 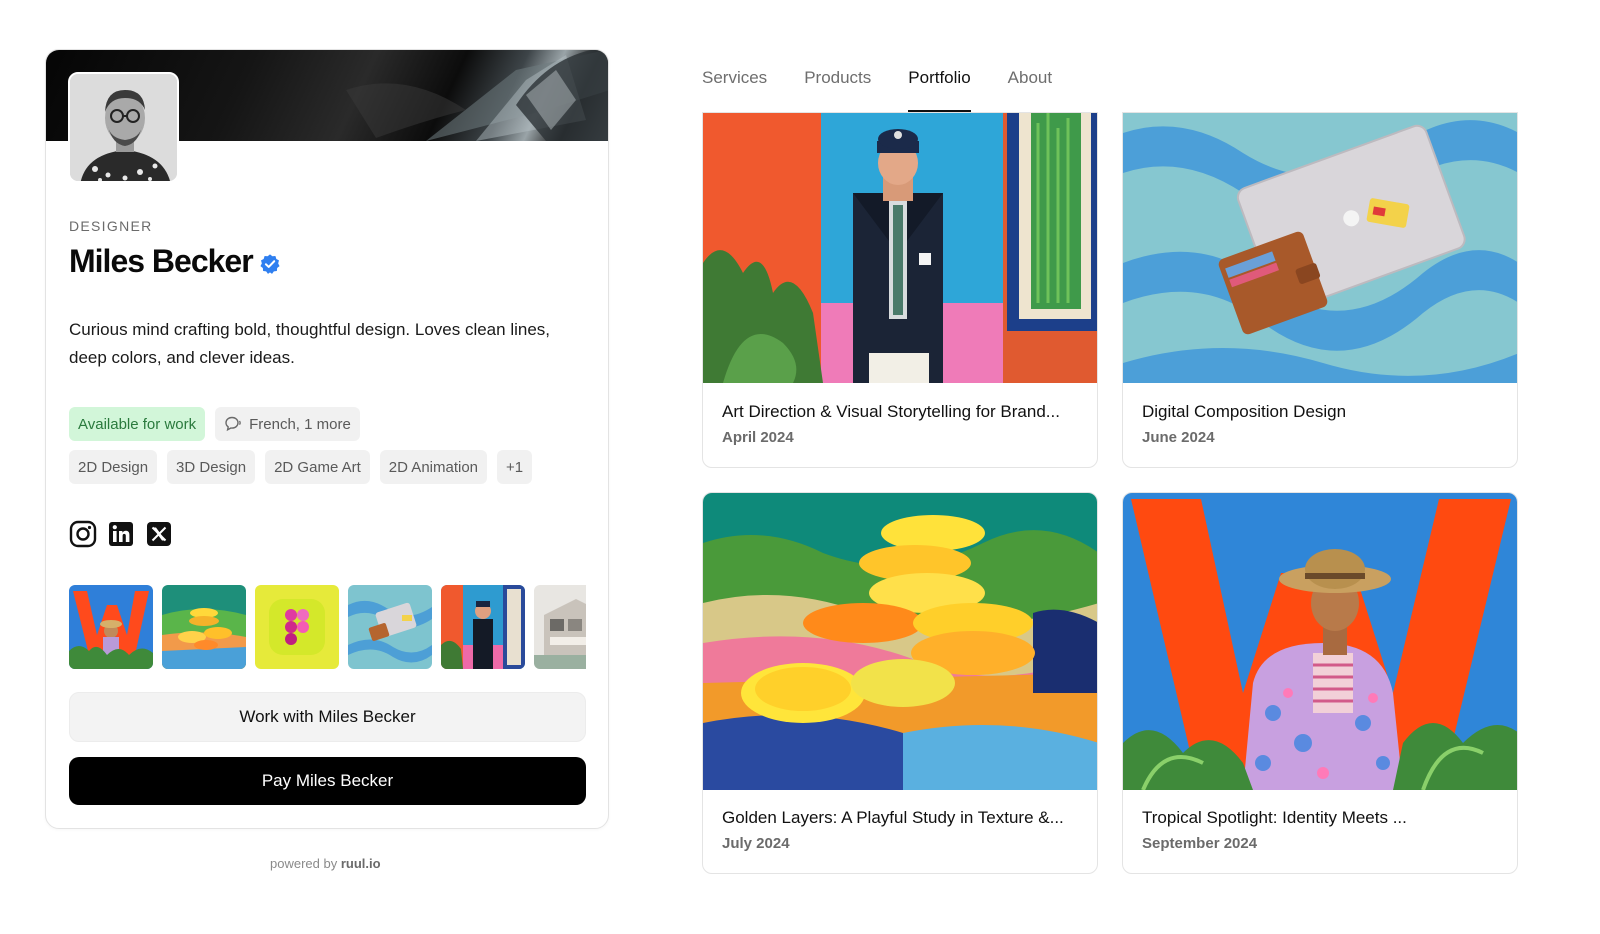 What do you see at coordinates (211, 467) in the screenshot?
I see `skill-tag: 3D Design` at bounding box center [211, 467].